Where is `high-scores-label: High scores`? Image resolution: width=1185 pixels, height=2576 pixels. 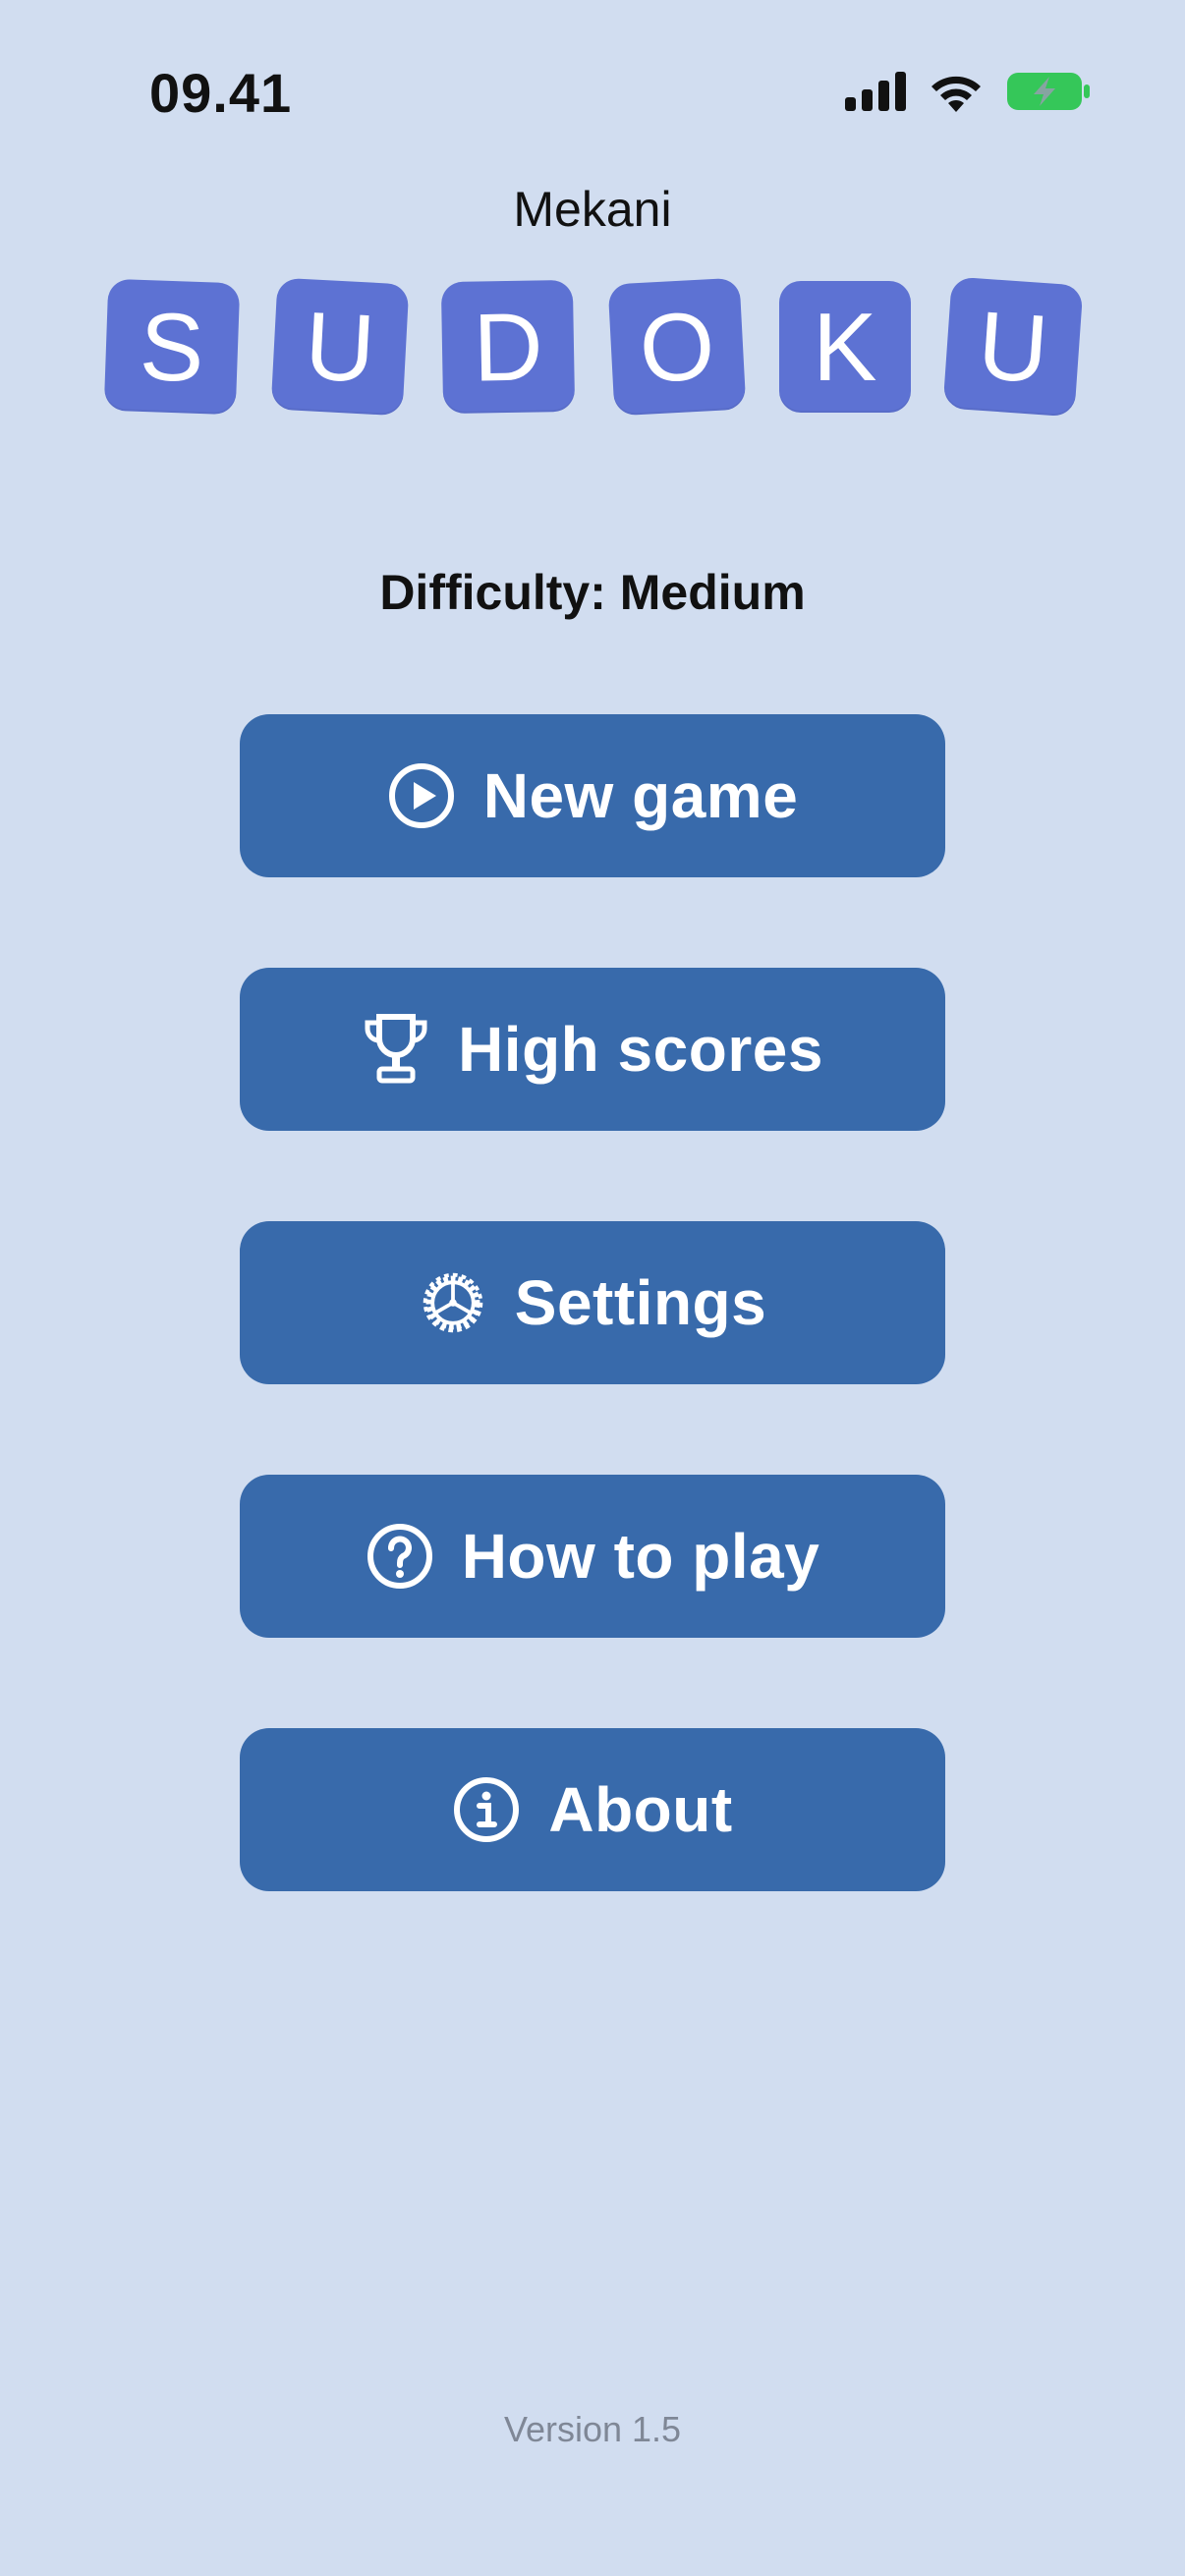 high-scores-label: High scores is located at coordinates (641, 1049).